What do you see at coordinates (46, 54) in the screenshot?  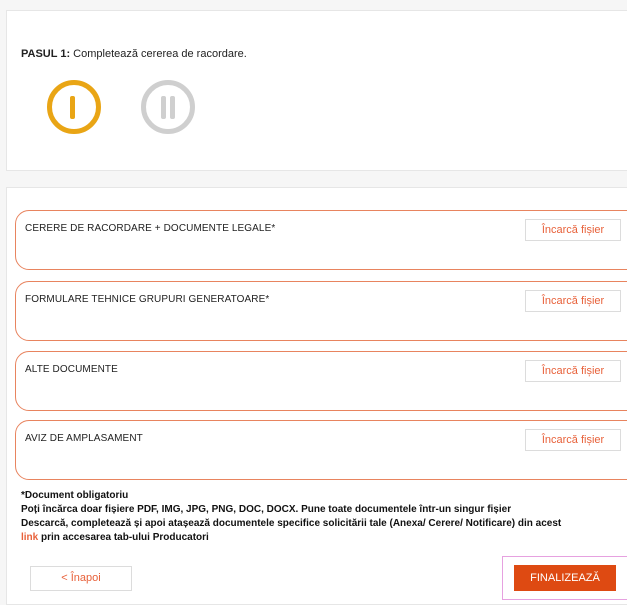 I see `step-label: PASUL 1:` at bounding box center [46, 54].